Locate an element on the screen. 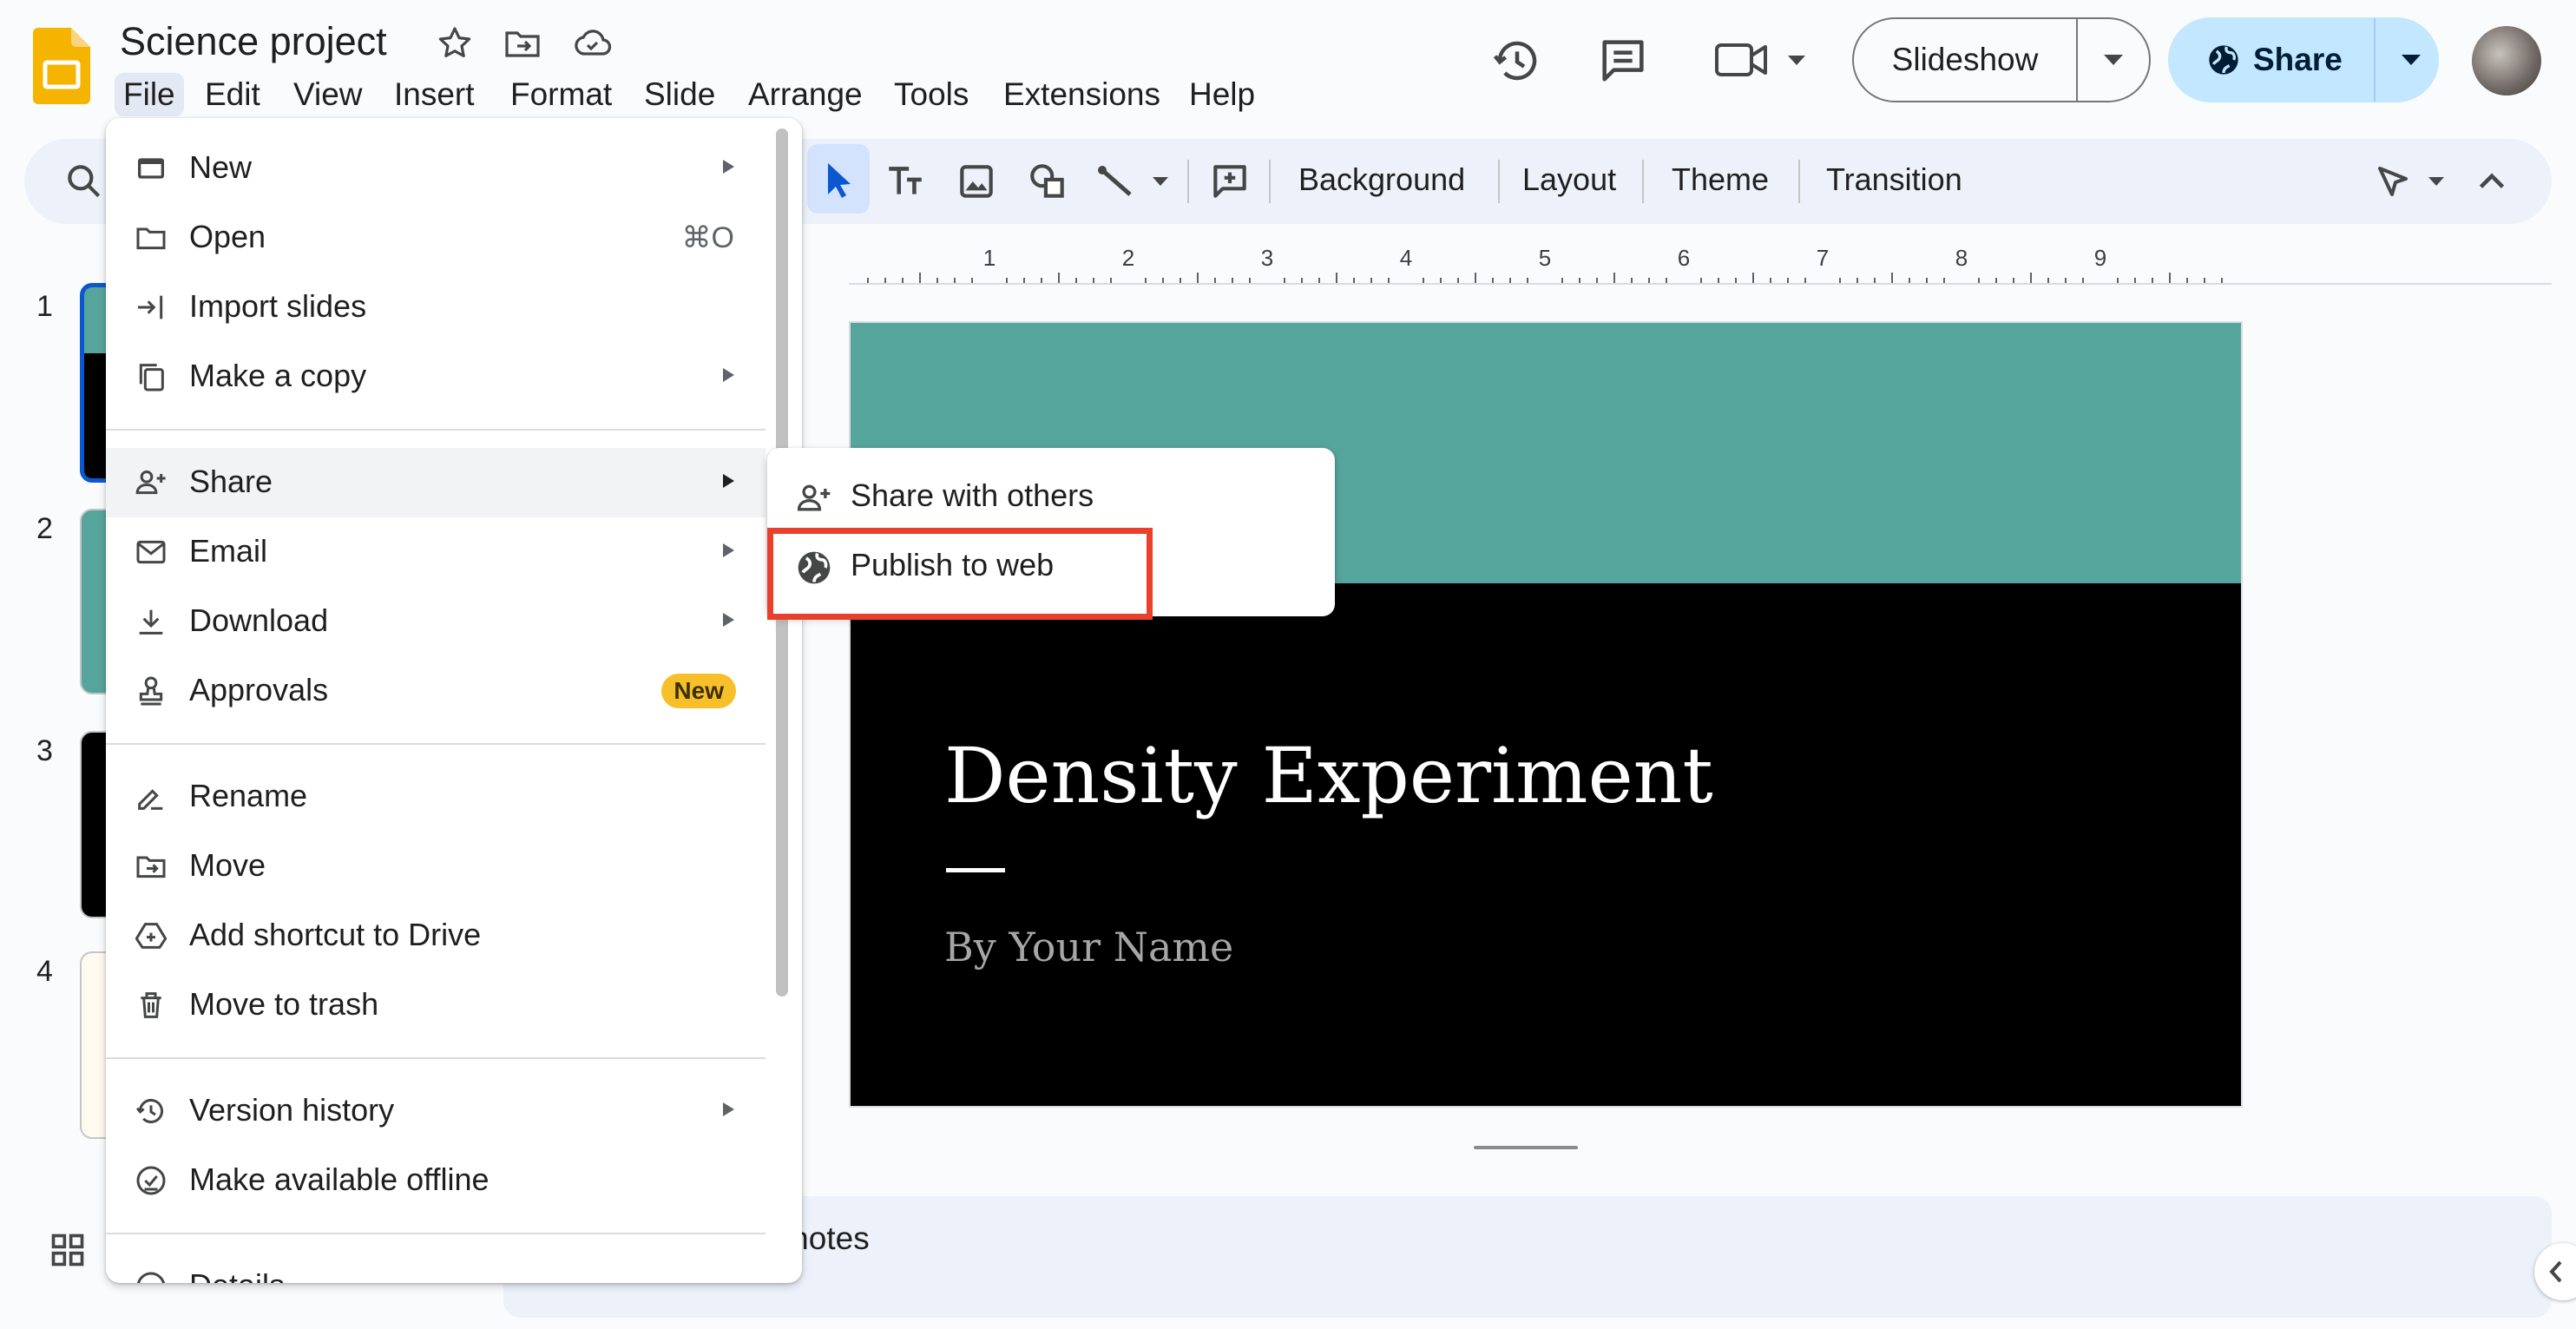  menu-item-make-a-copy: Make a copy is located at coordinates (436, 376).